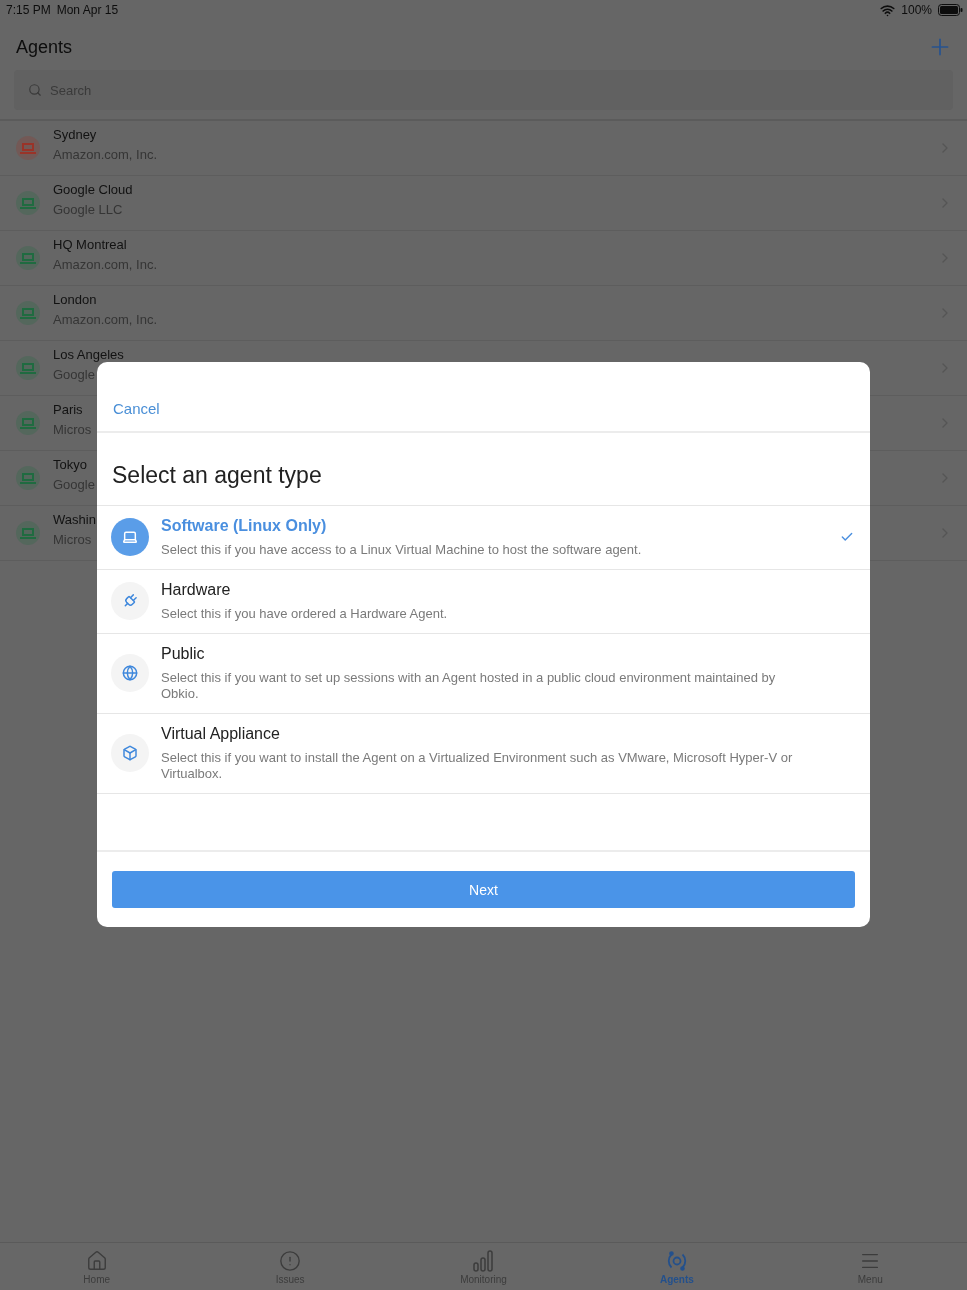 The image size is (967, 1290). I want to click on agent-name: Sydney, so click(75, 135).